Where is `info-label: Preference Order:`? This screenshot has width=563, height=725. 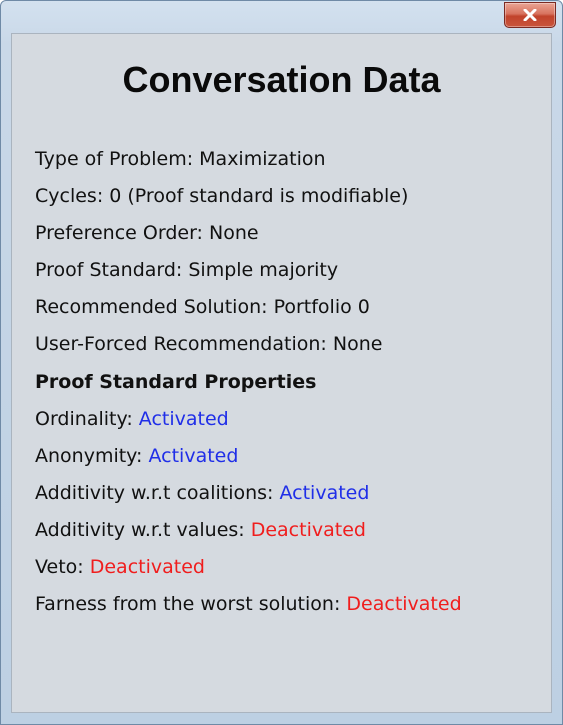 info-label: Preference Order: is located at coordinates (122, 233).